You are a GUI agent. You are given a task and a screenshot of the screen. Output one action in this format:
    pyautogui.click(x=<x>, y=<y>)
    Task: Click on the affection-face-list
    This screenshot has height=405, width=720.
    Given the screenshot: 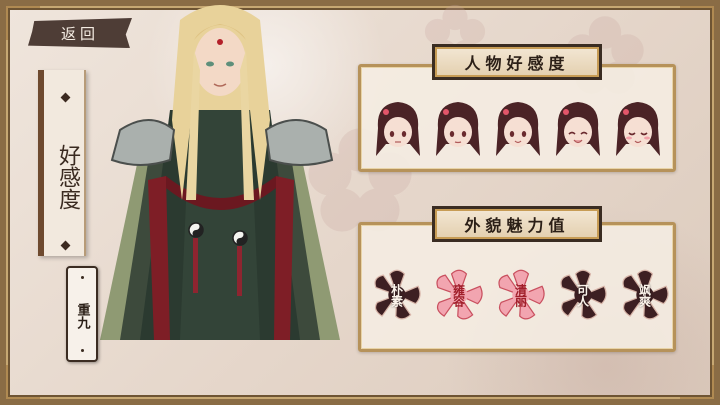 What is the action you would take?
    pyautogui.click(x=518, y=130)
    